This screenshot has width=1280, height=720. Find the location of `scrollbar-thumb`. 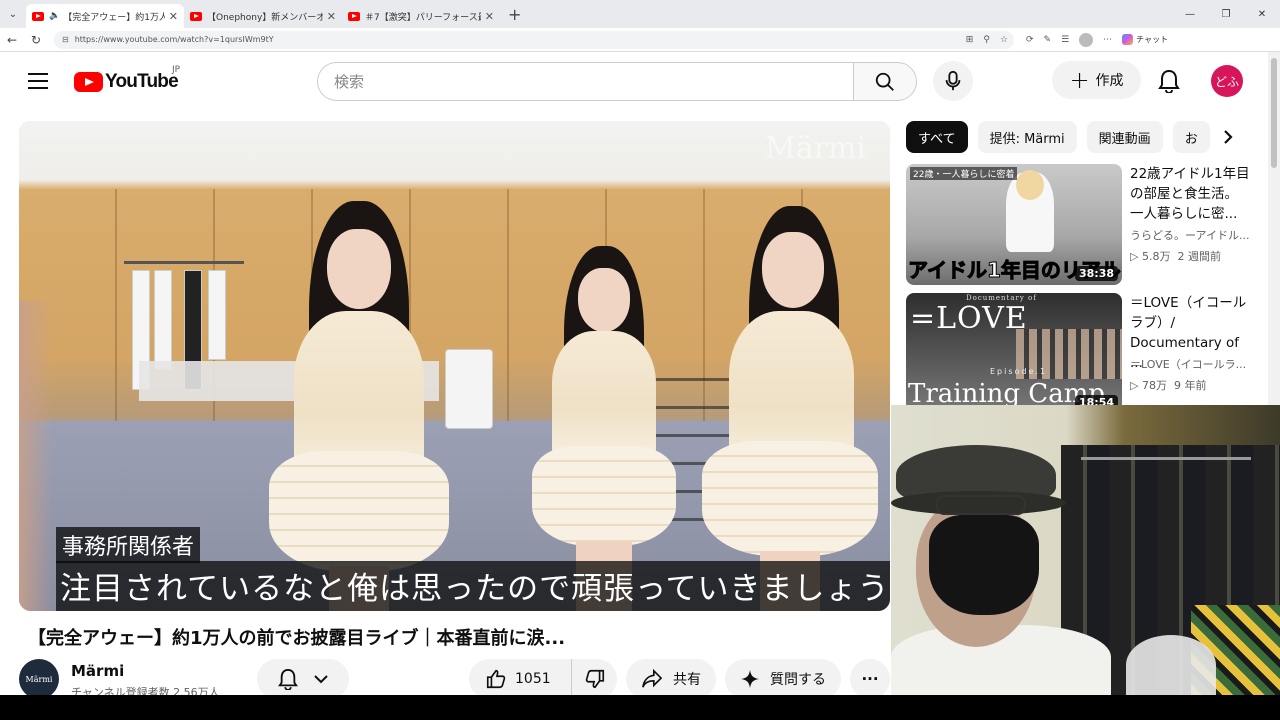

scrollbar-thumb is located at coordinates (1274, 113).